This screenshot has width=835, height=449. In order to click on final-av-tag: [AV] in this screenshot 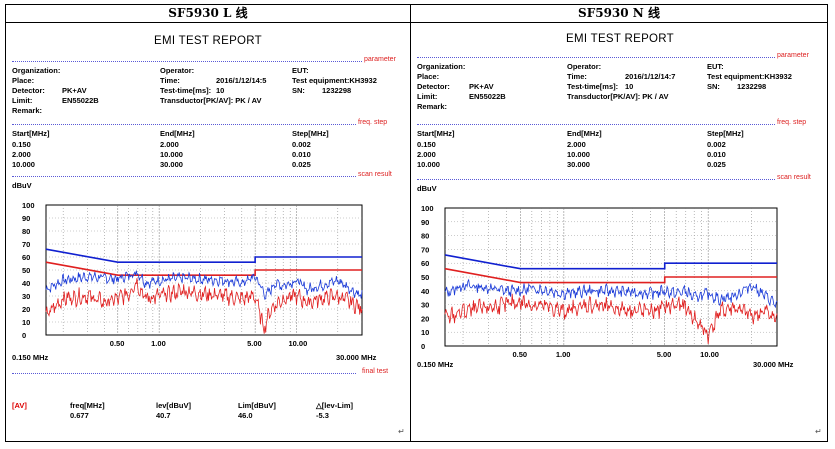, I will do `click(19, 405)`.